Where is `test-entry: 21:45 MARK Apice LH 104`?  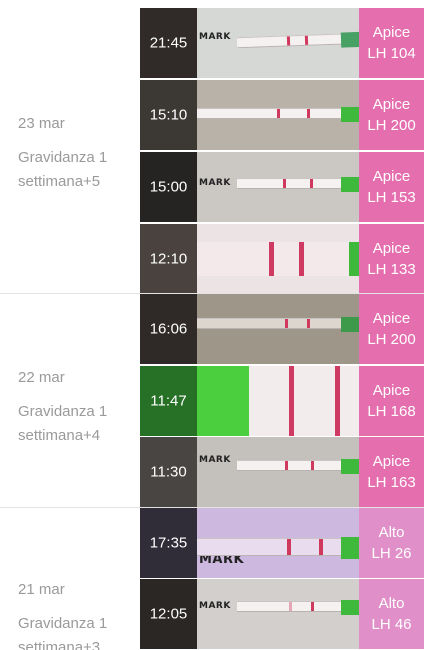
test-entry: 21:45 MARK Apice LH 104 is located at coordinates (282, 43).